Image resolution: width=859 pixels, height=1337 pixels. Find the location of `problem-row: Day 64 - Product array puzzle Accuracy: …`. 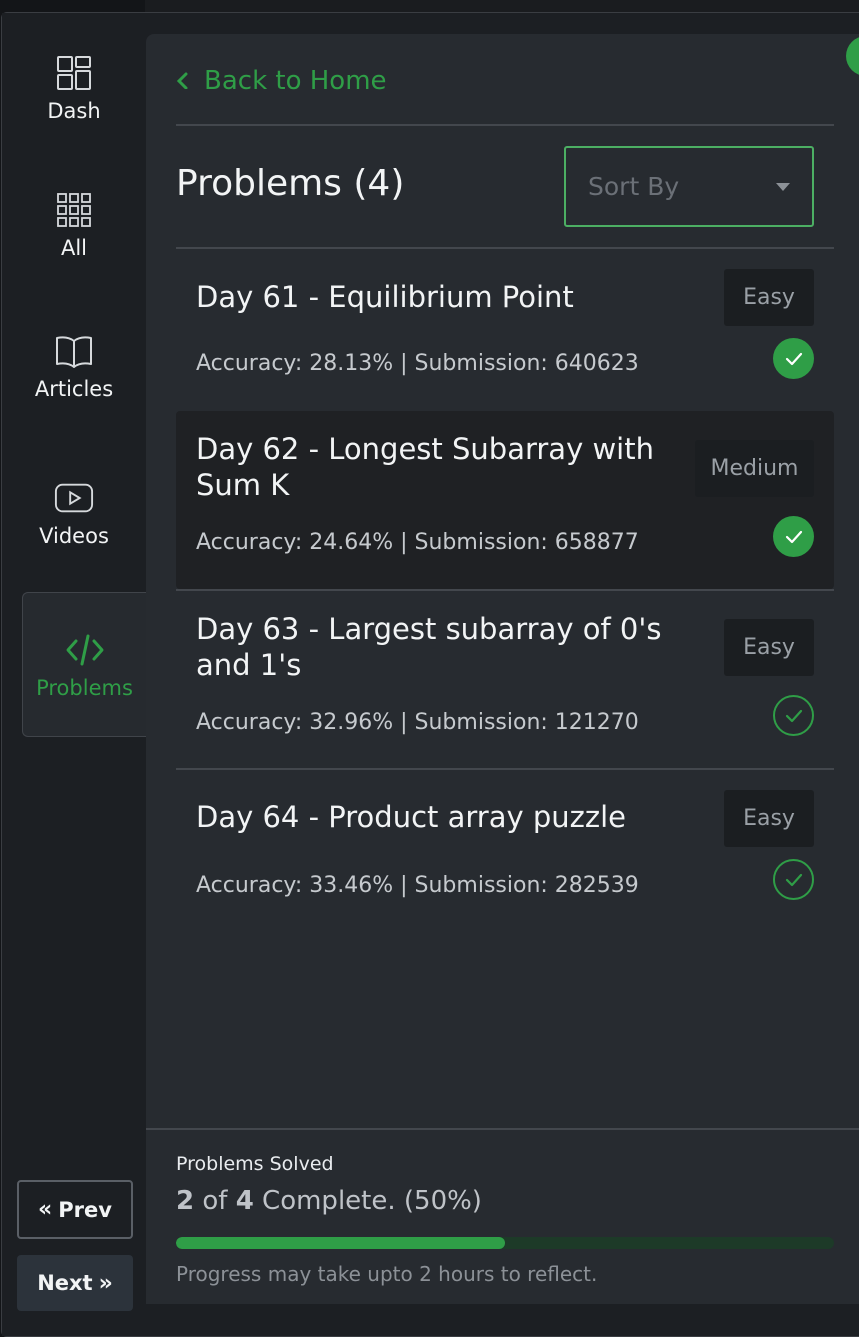

problem-row: Day 64 - Product array puzzle Accuracy: … is located at coordinates (505, 847).